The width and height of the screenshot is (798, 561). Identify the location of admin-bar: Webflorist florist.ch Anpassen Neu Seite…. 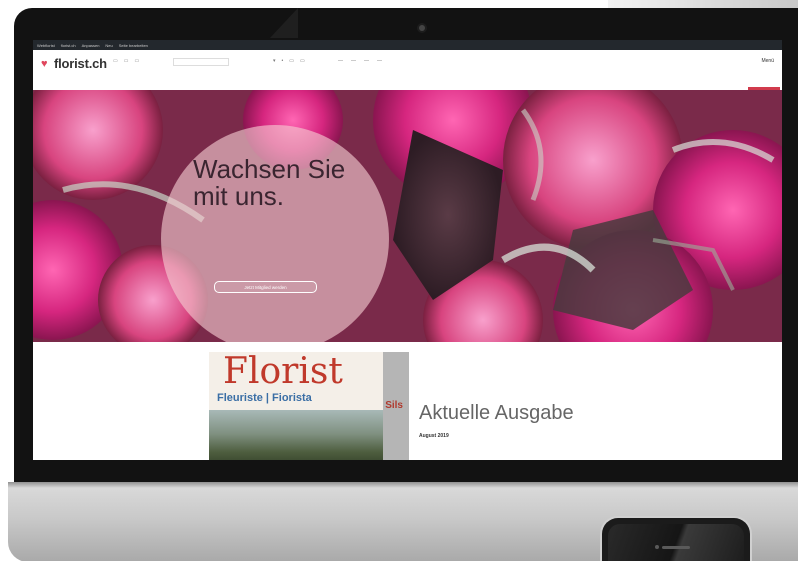
(407, 45).